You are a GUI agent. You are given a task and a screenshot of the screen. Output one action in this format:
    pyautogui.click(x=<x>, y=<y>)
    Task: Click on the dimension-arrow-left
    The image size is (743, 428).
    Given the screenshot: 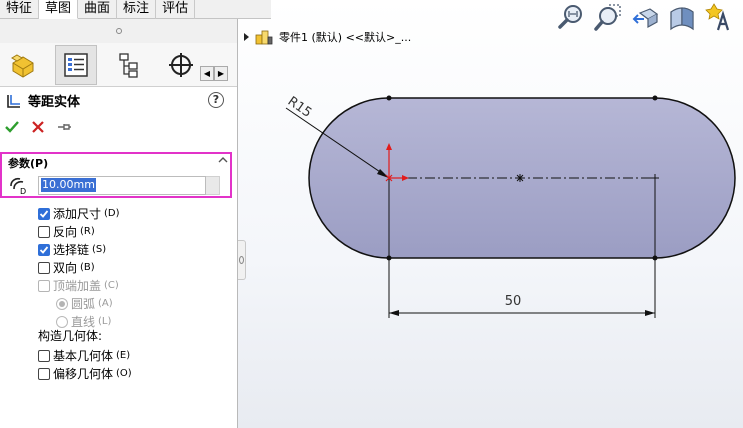 What is the action you would take?
    pyautogui.click(x=394, y=313)
    